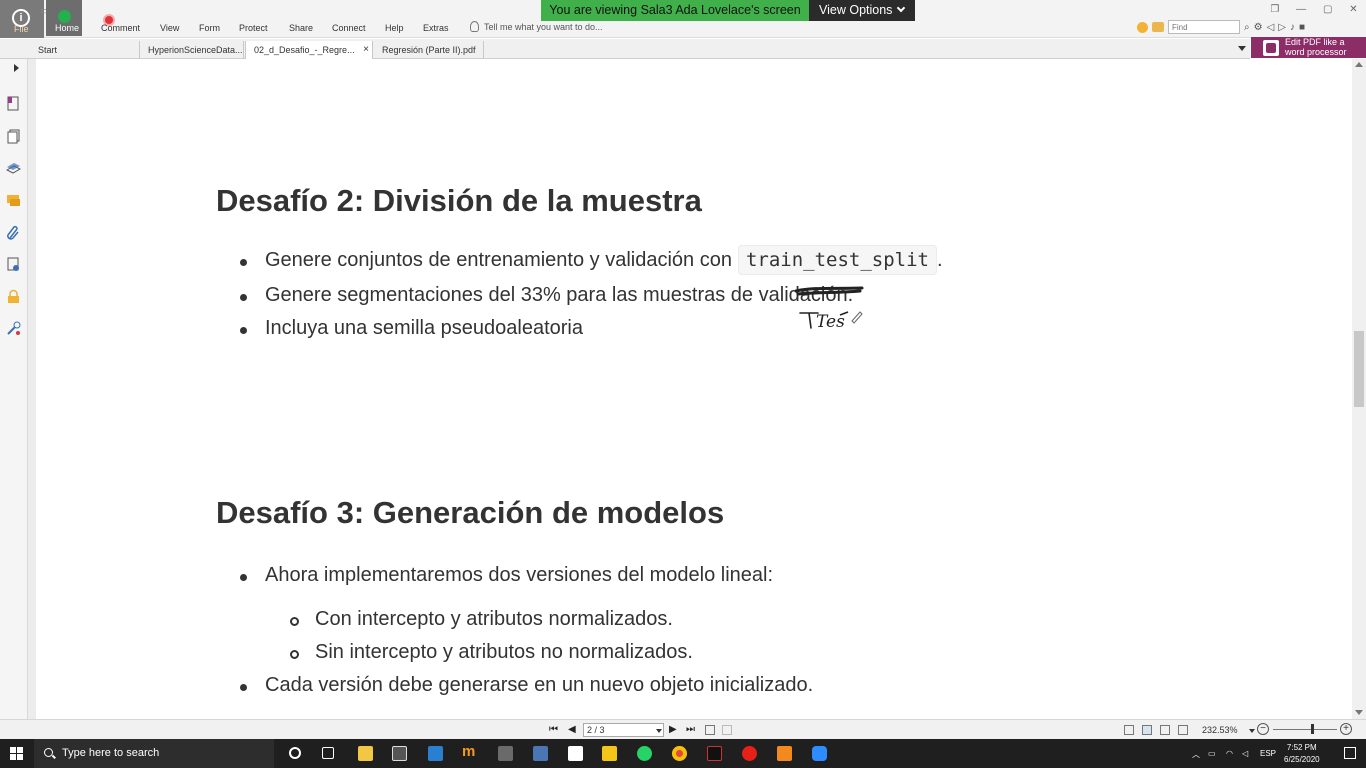 Image resolution: width=1366 pixels, height=768 pixels. What do you see at coordinates (436, 28) in the screenshot?
I see `menu-extras: Extras` at bounding box center [436, 28].